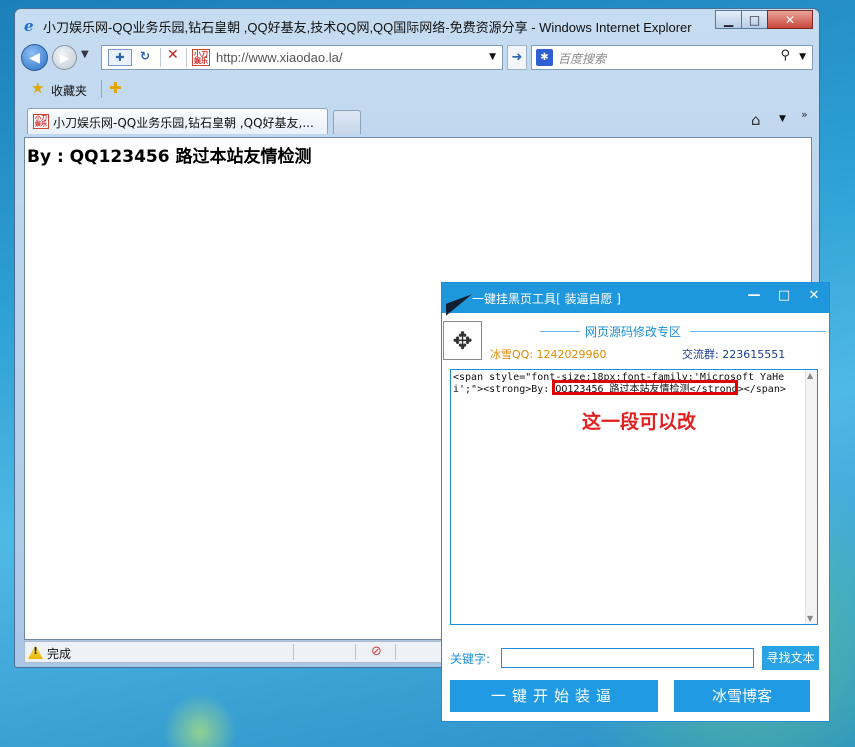 The width and height of the screenshot is (855, 747). Describe the element at coordinates (69, 90) in the screenshot. I see `favorites-button: 收藏夹` at that location.